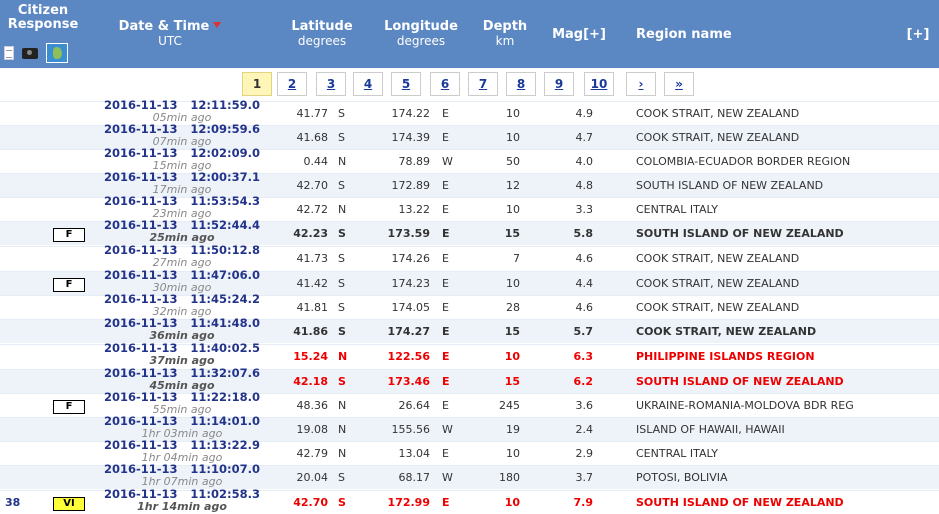 The height and width of the screenshot is (514, 939). Describe the element at coordinates (766, 162) in the screenshot. I see `region-name: COLOMBIA-ECUADOR BORDER REGION` at that location.